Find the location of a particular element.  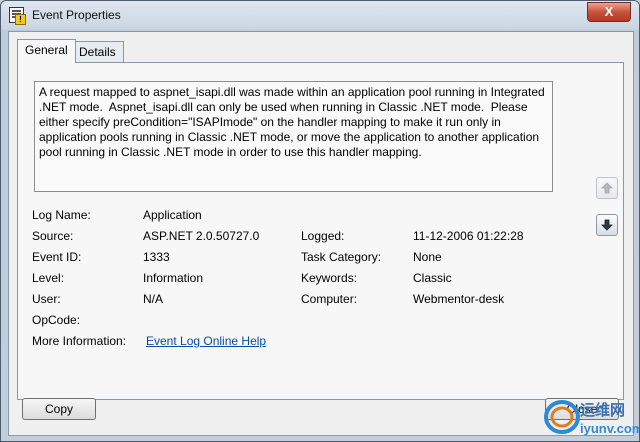

title-bar: Event Properties X is located at coordinates (320, 16).